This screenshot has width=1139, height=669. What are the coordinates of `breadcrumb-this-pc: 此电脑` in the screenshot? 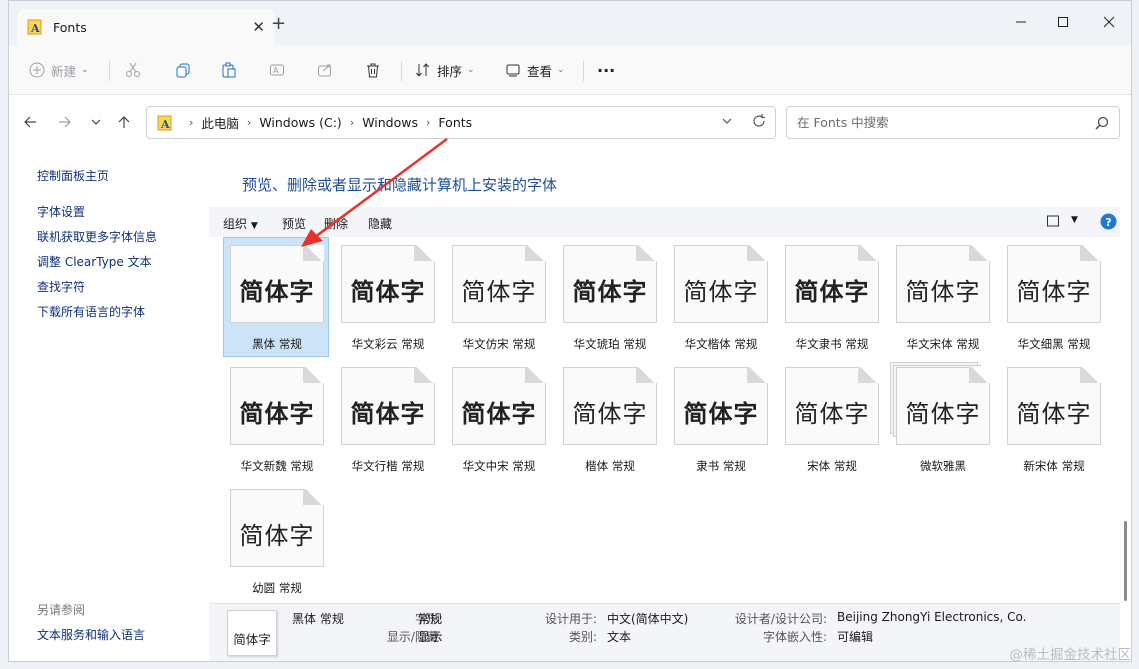 It's located at (220, 122).